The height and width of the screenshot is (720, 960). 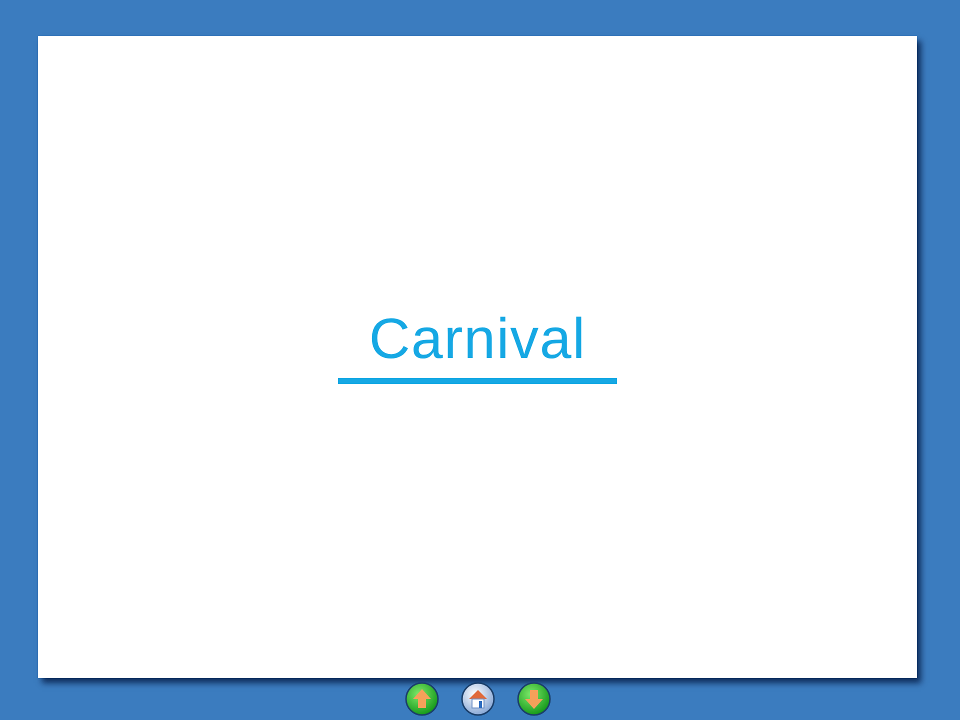 I want to click on up-arrow-button, so click(x=421, y=699).